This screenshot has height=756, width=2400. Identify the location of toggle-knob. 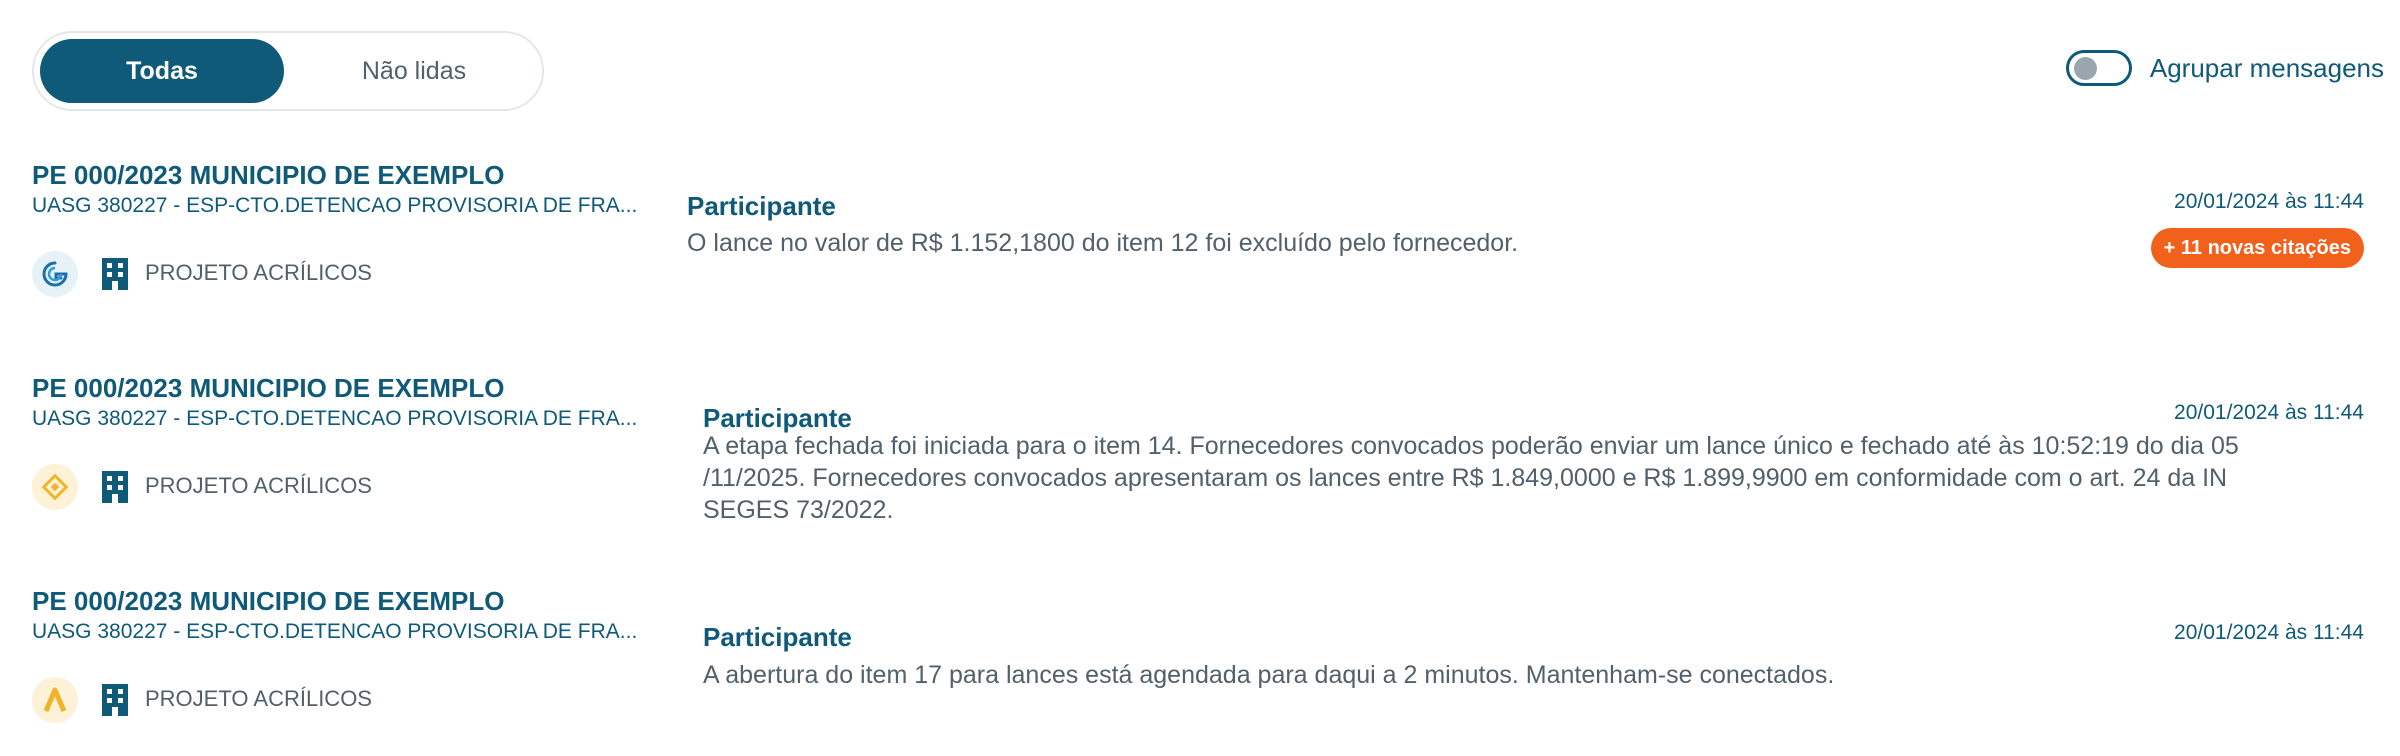
(2085, 68).